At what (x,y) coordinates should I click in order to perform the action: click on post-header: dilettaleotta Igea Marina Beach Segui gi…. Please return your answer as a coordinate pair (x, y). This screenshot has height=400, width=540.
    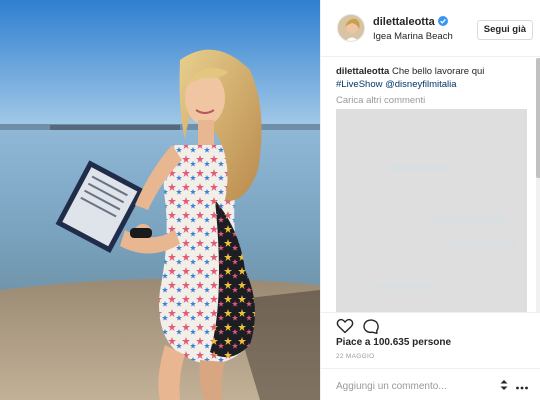
    Looking at the image, I should click on (430, 28).